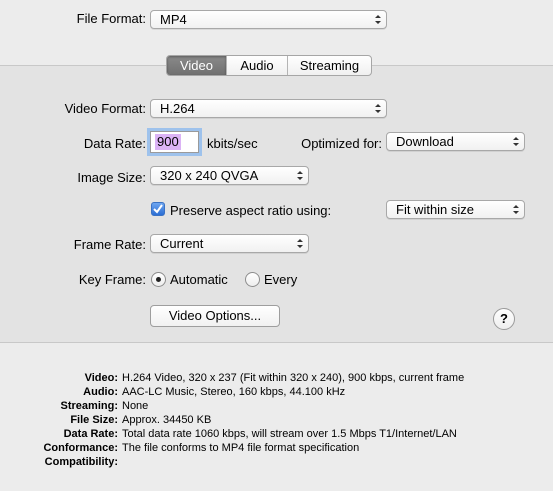  What do you see at coordinates (196, 65) in the screenshot?
I see `tab-video: Video` at bounding box center [196, 65].